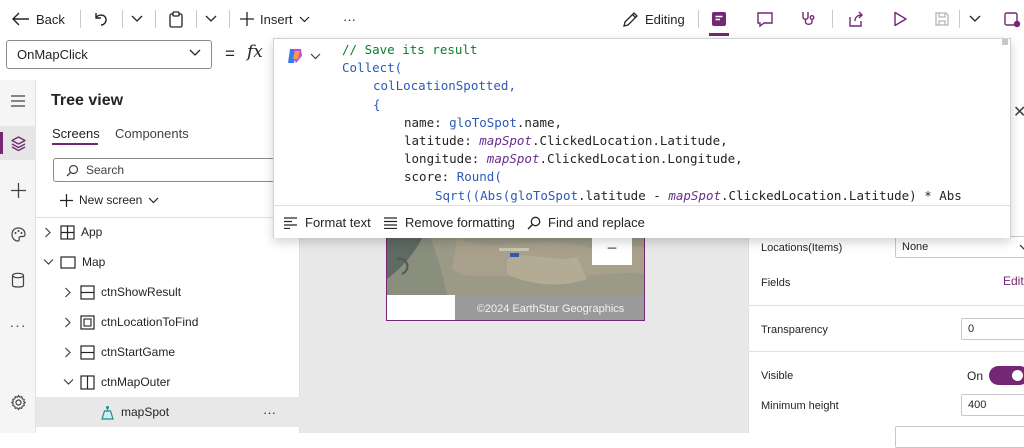  I want to click on undo-button, so click(101, 19).